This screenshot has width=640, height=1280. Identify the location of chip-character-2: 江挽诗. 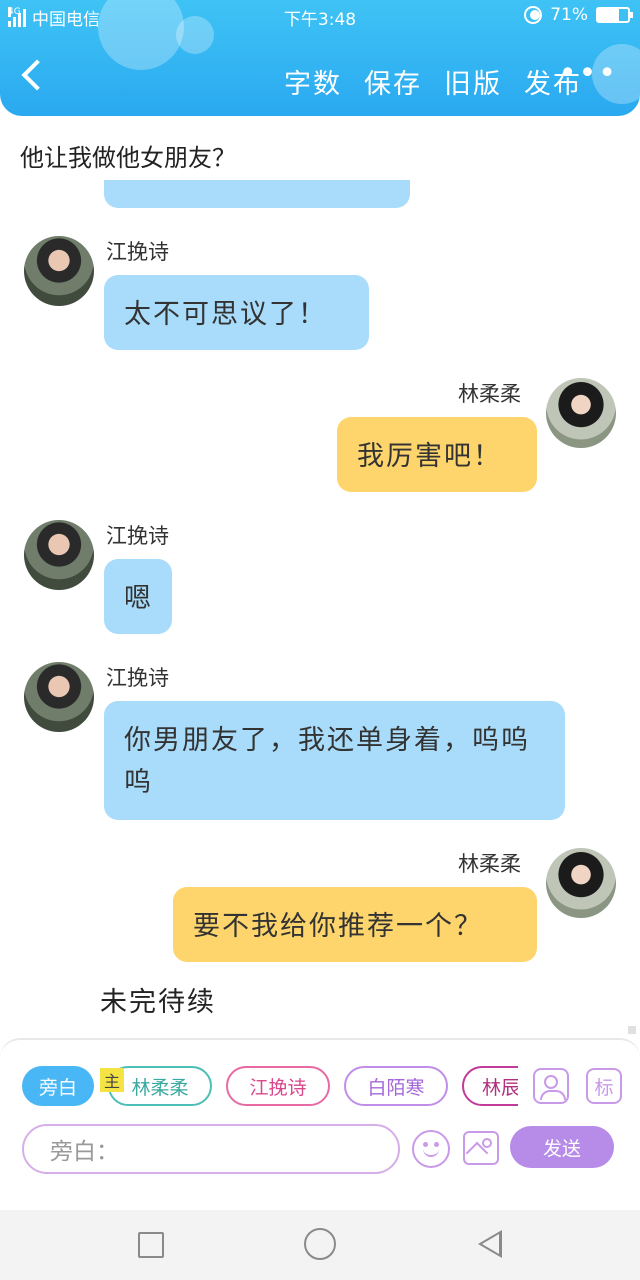
(278, 1086).